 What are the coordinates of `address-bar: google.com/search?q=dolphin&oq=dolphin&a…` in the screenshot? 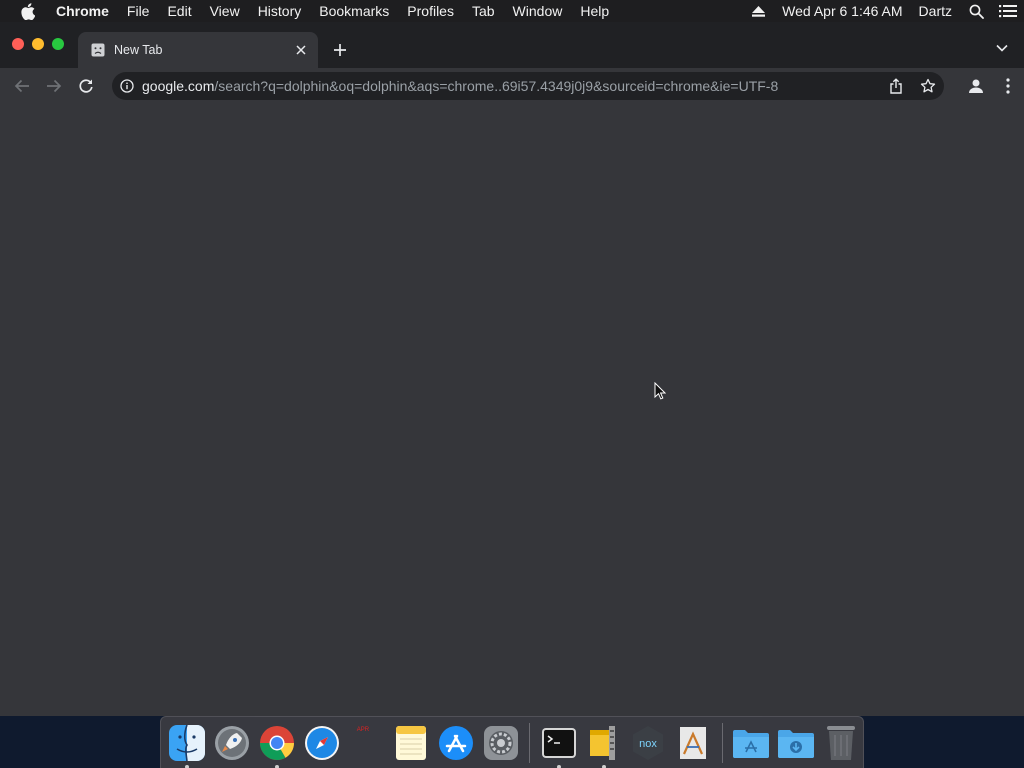 It's located at (528, 86).